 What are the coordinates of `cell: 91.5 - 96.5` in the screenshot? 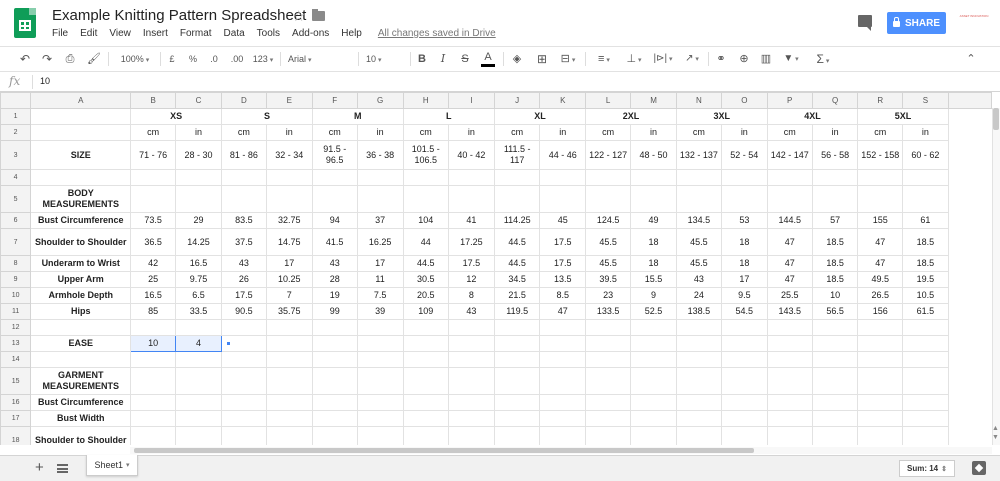 It's located at (334, 155).